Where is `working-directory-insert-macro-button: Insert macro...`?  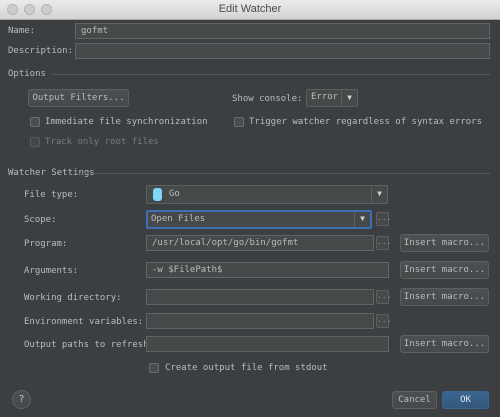 working-directory-insert-macro-button: Insert macro... is located at coordinates (444, 297).